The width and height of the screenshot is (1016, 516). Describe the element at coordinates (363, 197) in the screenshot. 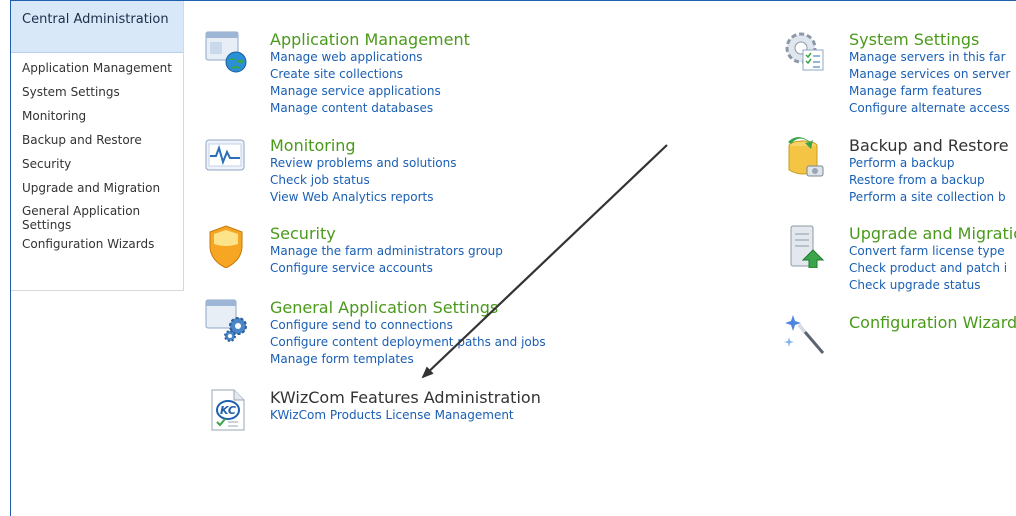

I see `link-view-web-analytics: View Web Analytics reports` at that location.